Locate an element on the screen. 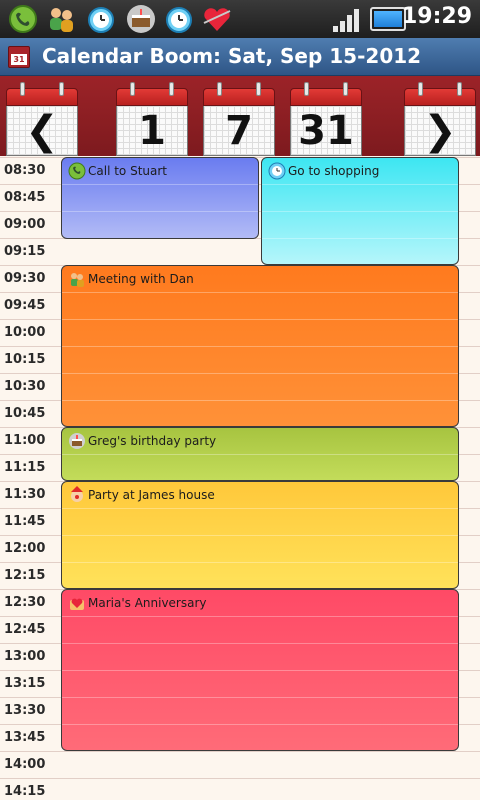 The image size is (480, 800). status-bar: 19:29 is located at coordinates (240, 19).